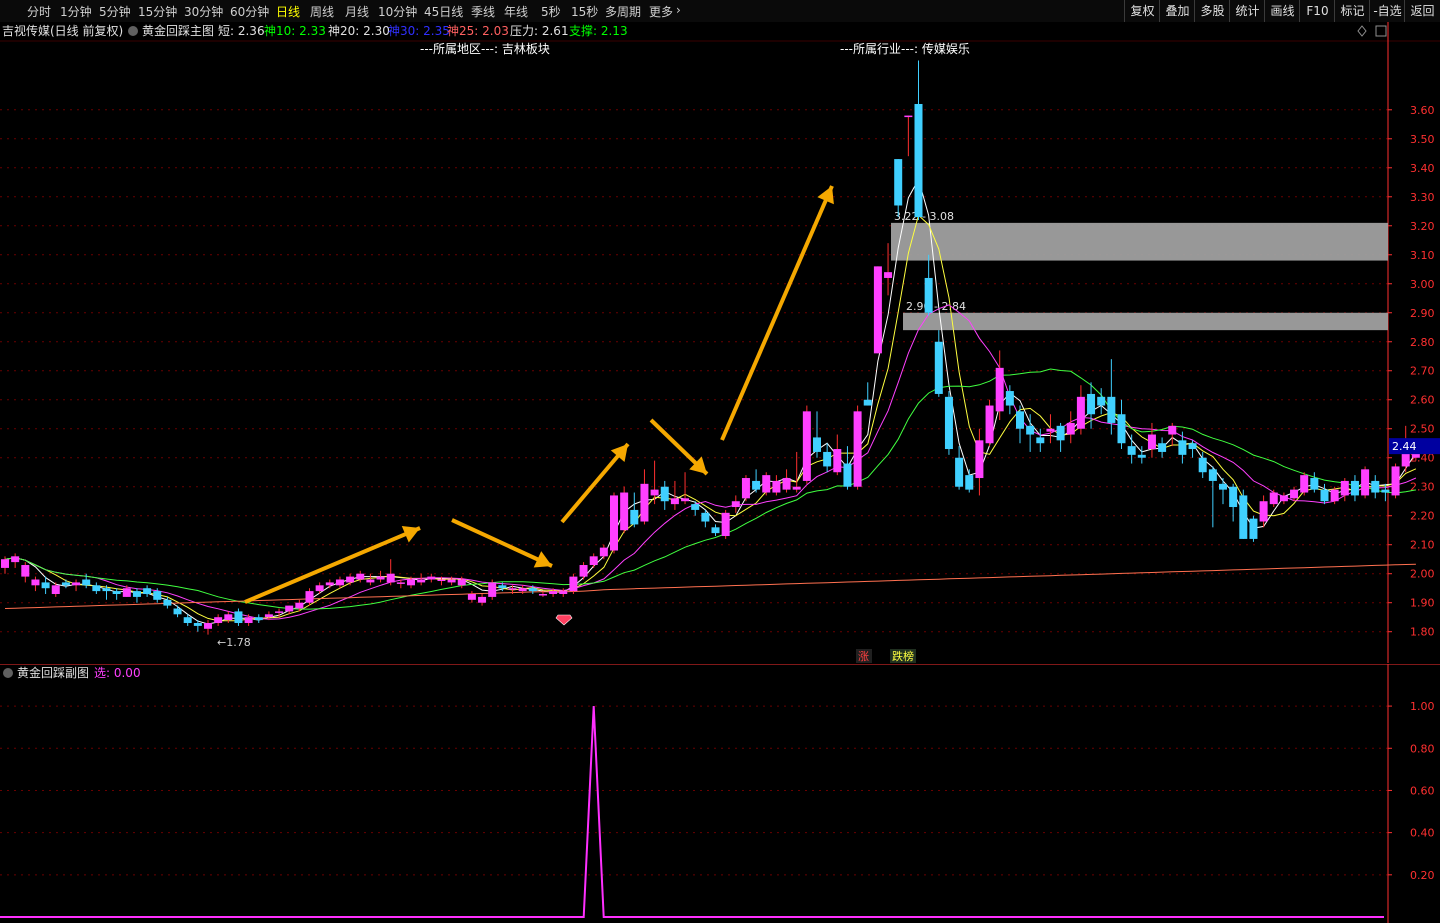 This screenshot has height=923, width=1440. What do you see at coordinates (288, 11) in the screenshot?
I see `period-tab-6: 日线` at bounding box center [288, 11].